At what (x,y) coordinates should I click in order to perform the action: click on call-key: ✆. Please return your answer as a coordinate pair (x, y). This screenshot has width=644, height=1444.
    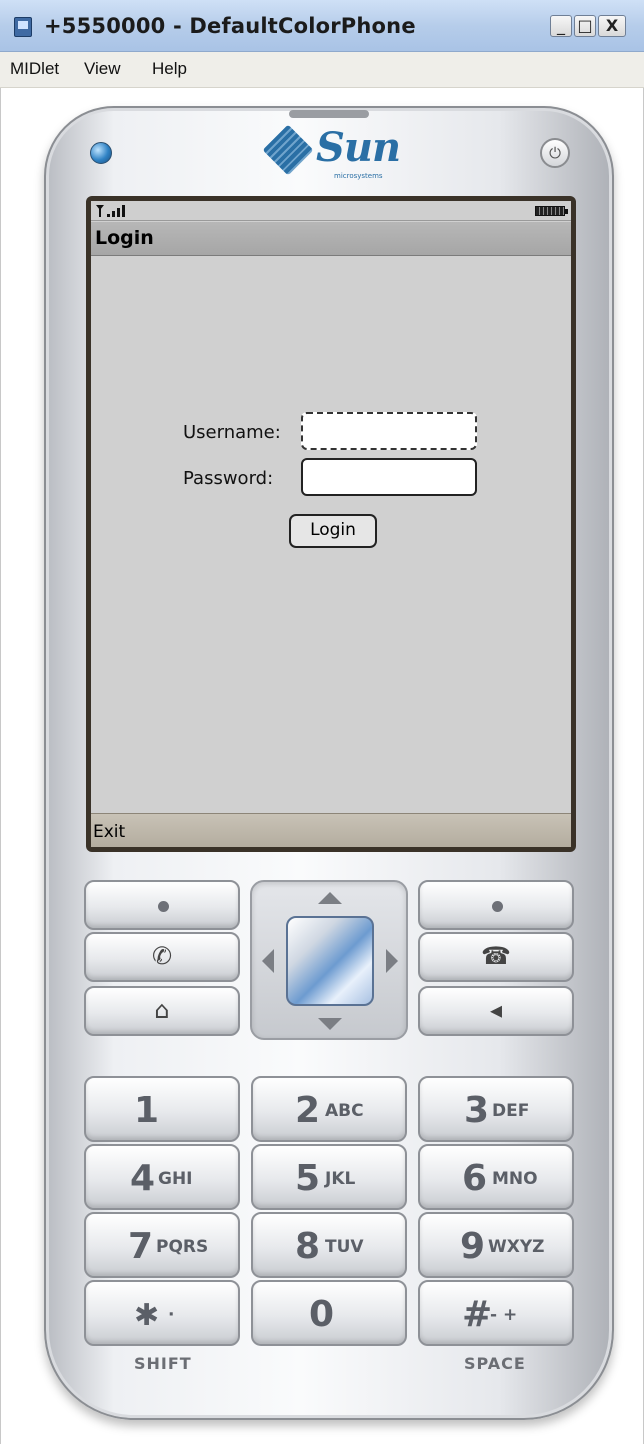
    Looking at the image, I should click on (162, 957).